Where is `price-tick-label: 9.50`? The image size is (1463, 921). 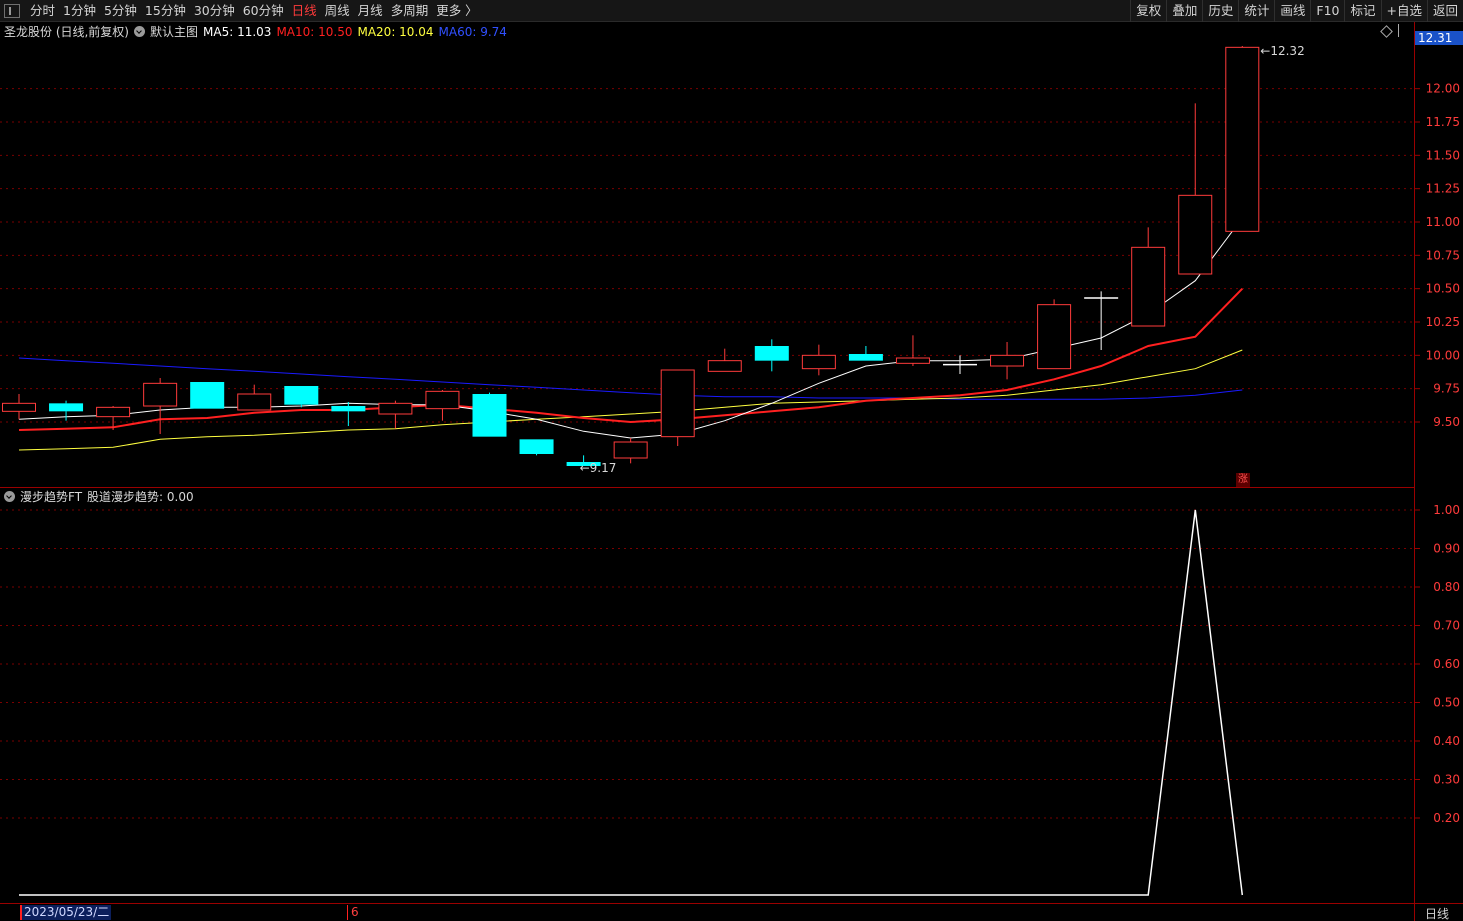
price-tick-label: 9.50 is located at coordinates (1446, 422).